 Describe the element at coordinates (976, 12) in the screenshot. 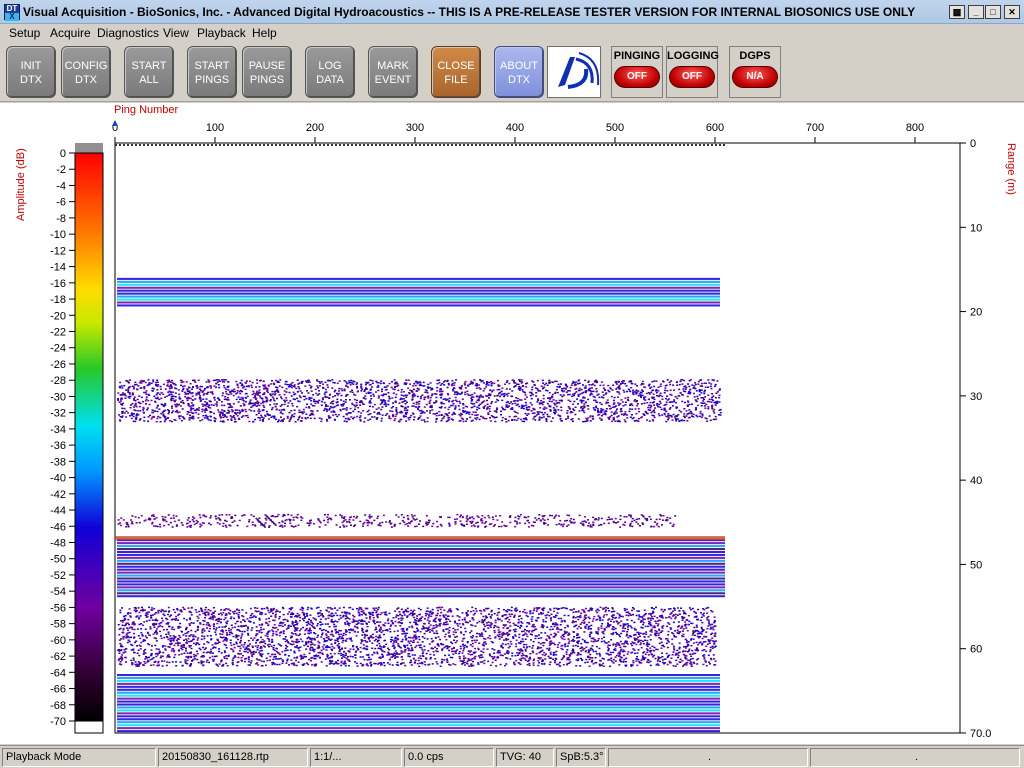

I see `minimize-icon: _` at that location.